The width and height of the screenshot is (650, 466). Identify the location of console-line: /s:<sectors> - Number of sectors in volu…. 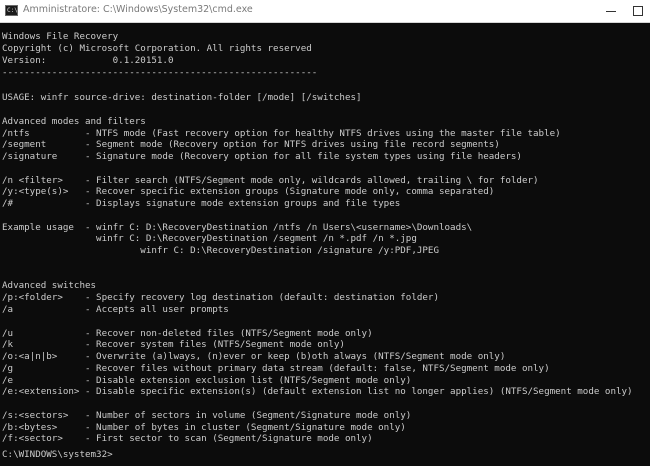
(207, 415).